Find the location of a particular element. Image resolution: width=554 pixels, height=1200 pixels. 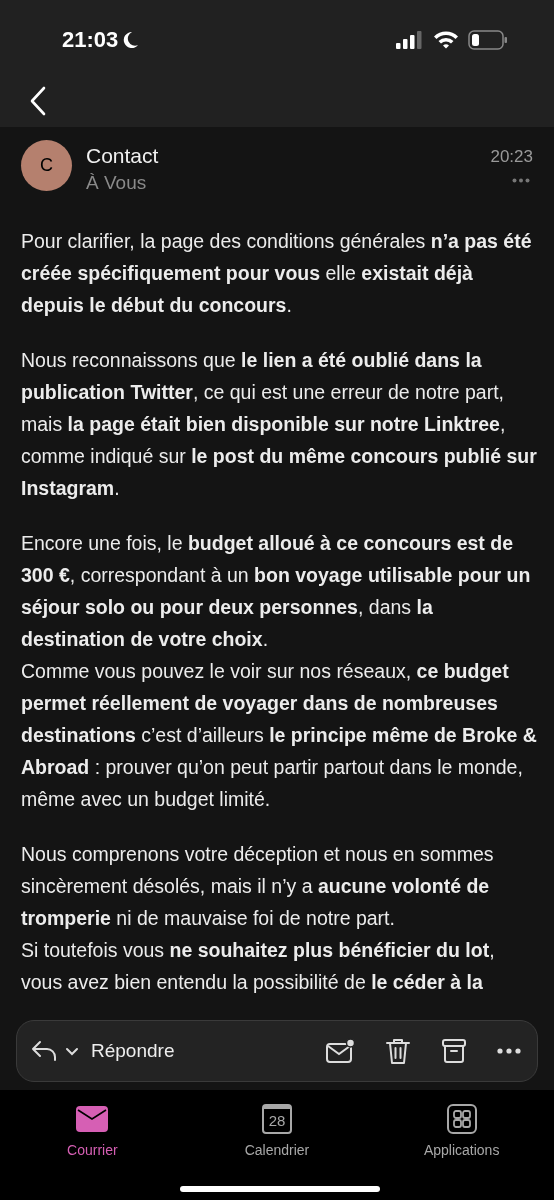

wifi-icon is located at coordinates (446, 39).